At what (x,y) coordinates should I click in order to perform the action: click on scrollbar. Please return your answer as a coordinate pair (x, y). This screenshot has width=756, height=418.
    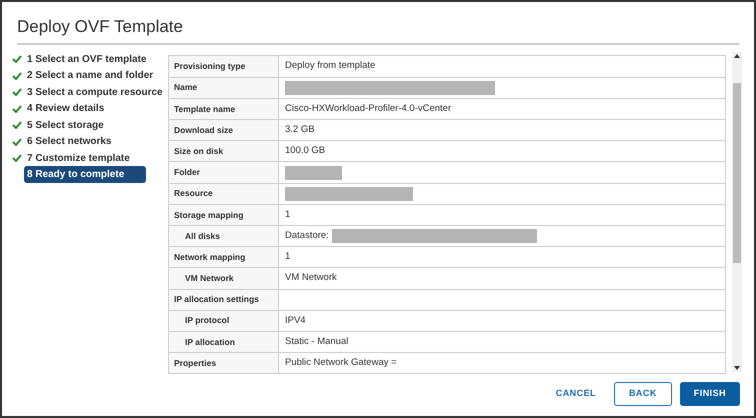
    Looking at the image, I should click on (737, 212).